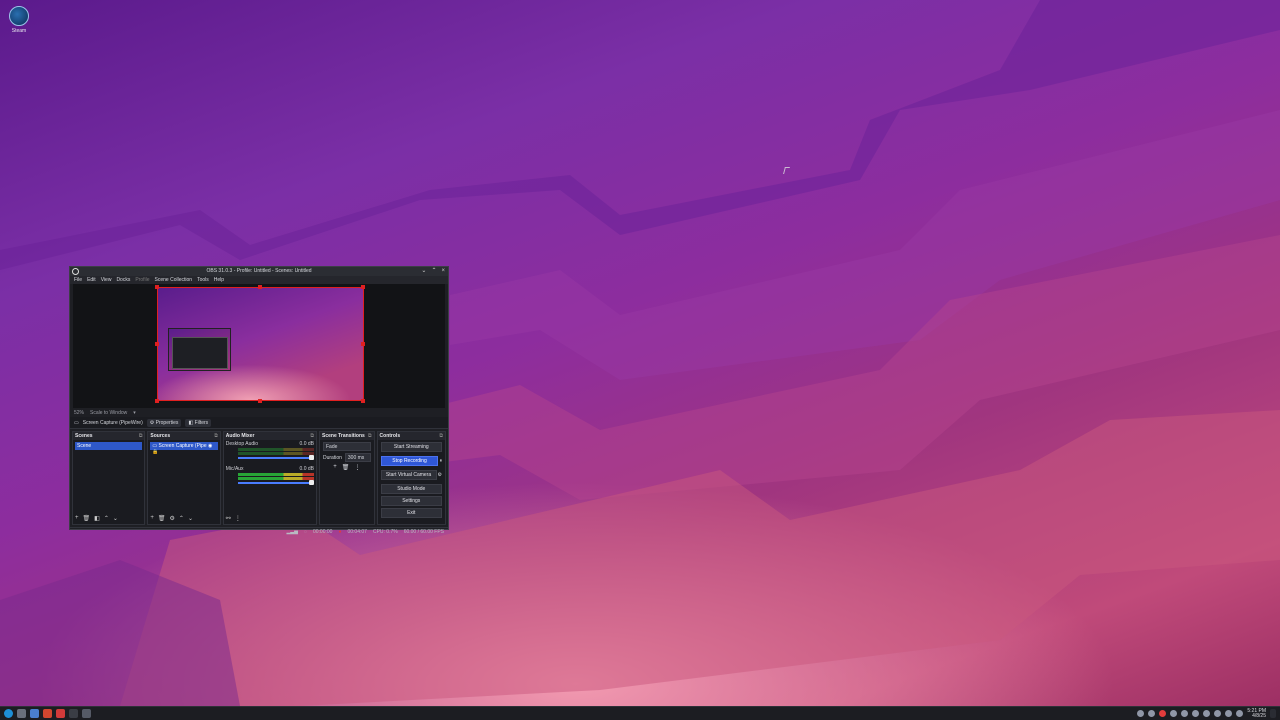 This screenshot has height=720, width=1280. I want to click on minimize-icon: ⌄, so click(423, 271).